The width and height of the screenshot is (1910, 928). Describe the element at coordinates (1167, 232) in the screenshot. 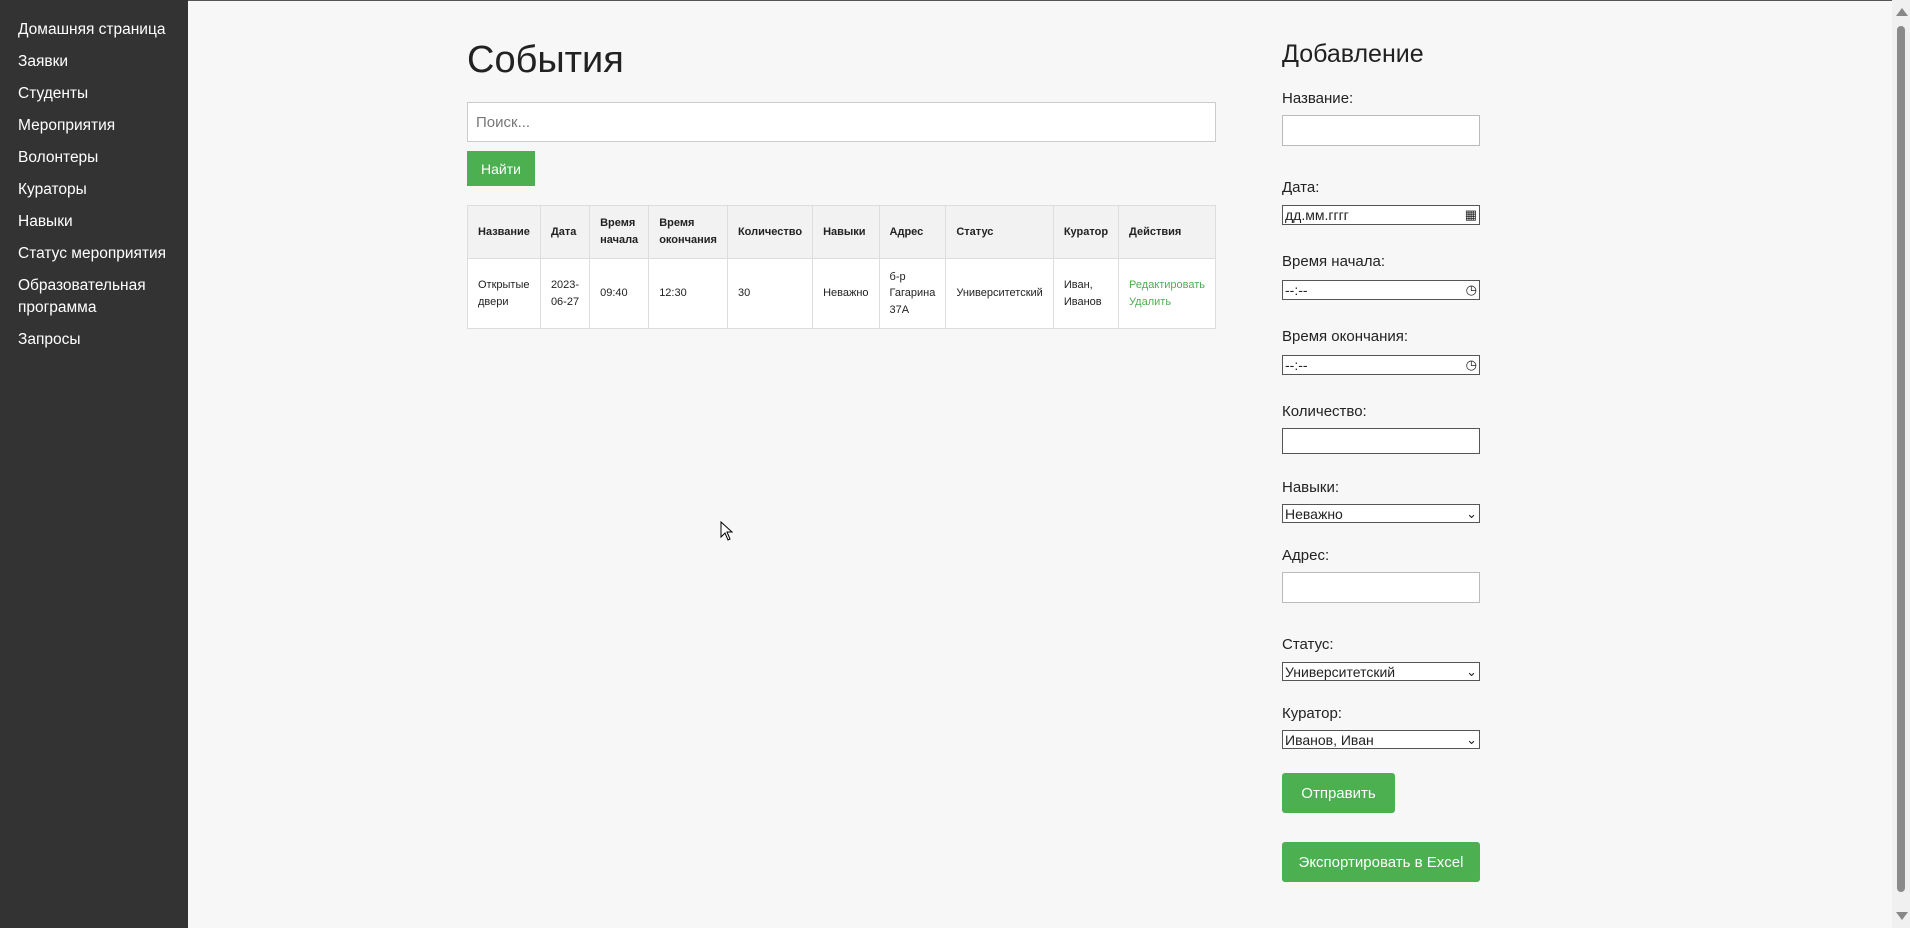

I see `column-header-actions: Действия` at that location.